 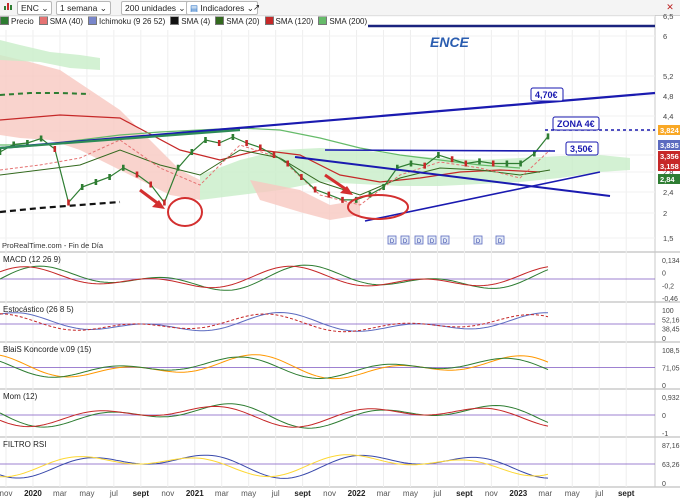 I want to click on sub-panel-tick-label: 100, so click(x=668, y=311).